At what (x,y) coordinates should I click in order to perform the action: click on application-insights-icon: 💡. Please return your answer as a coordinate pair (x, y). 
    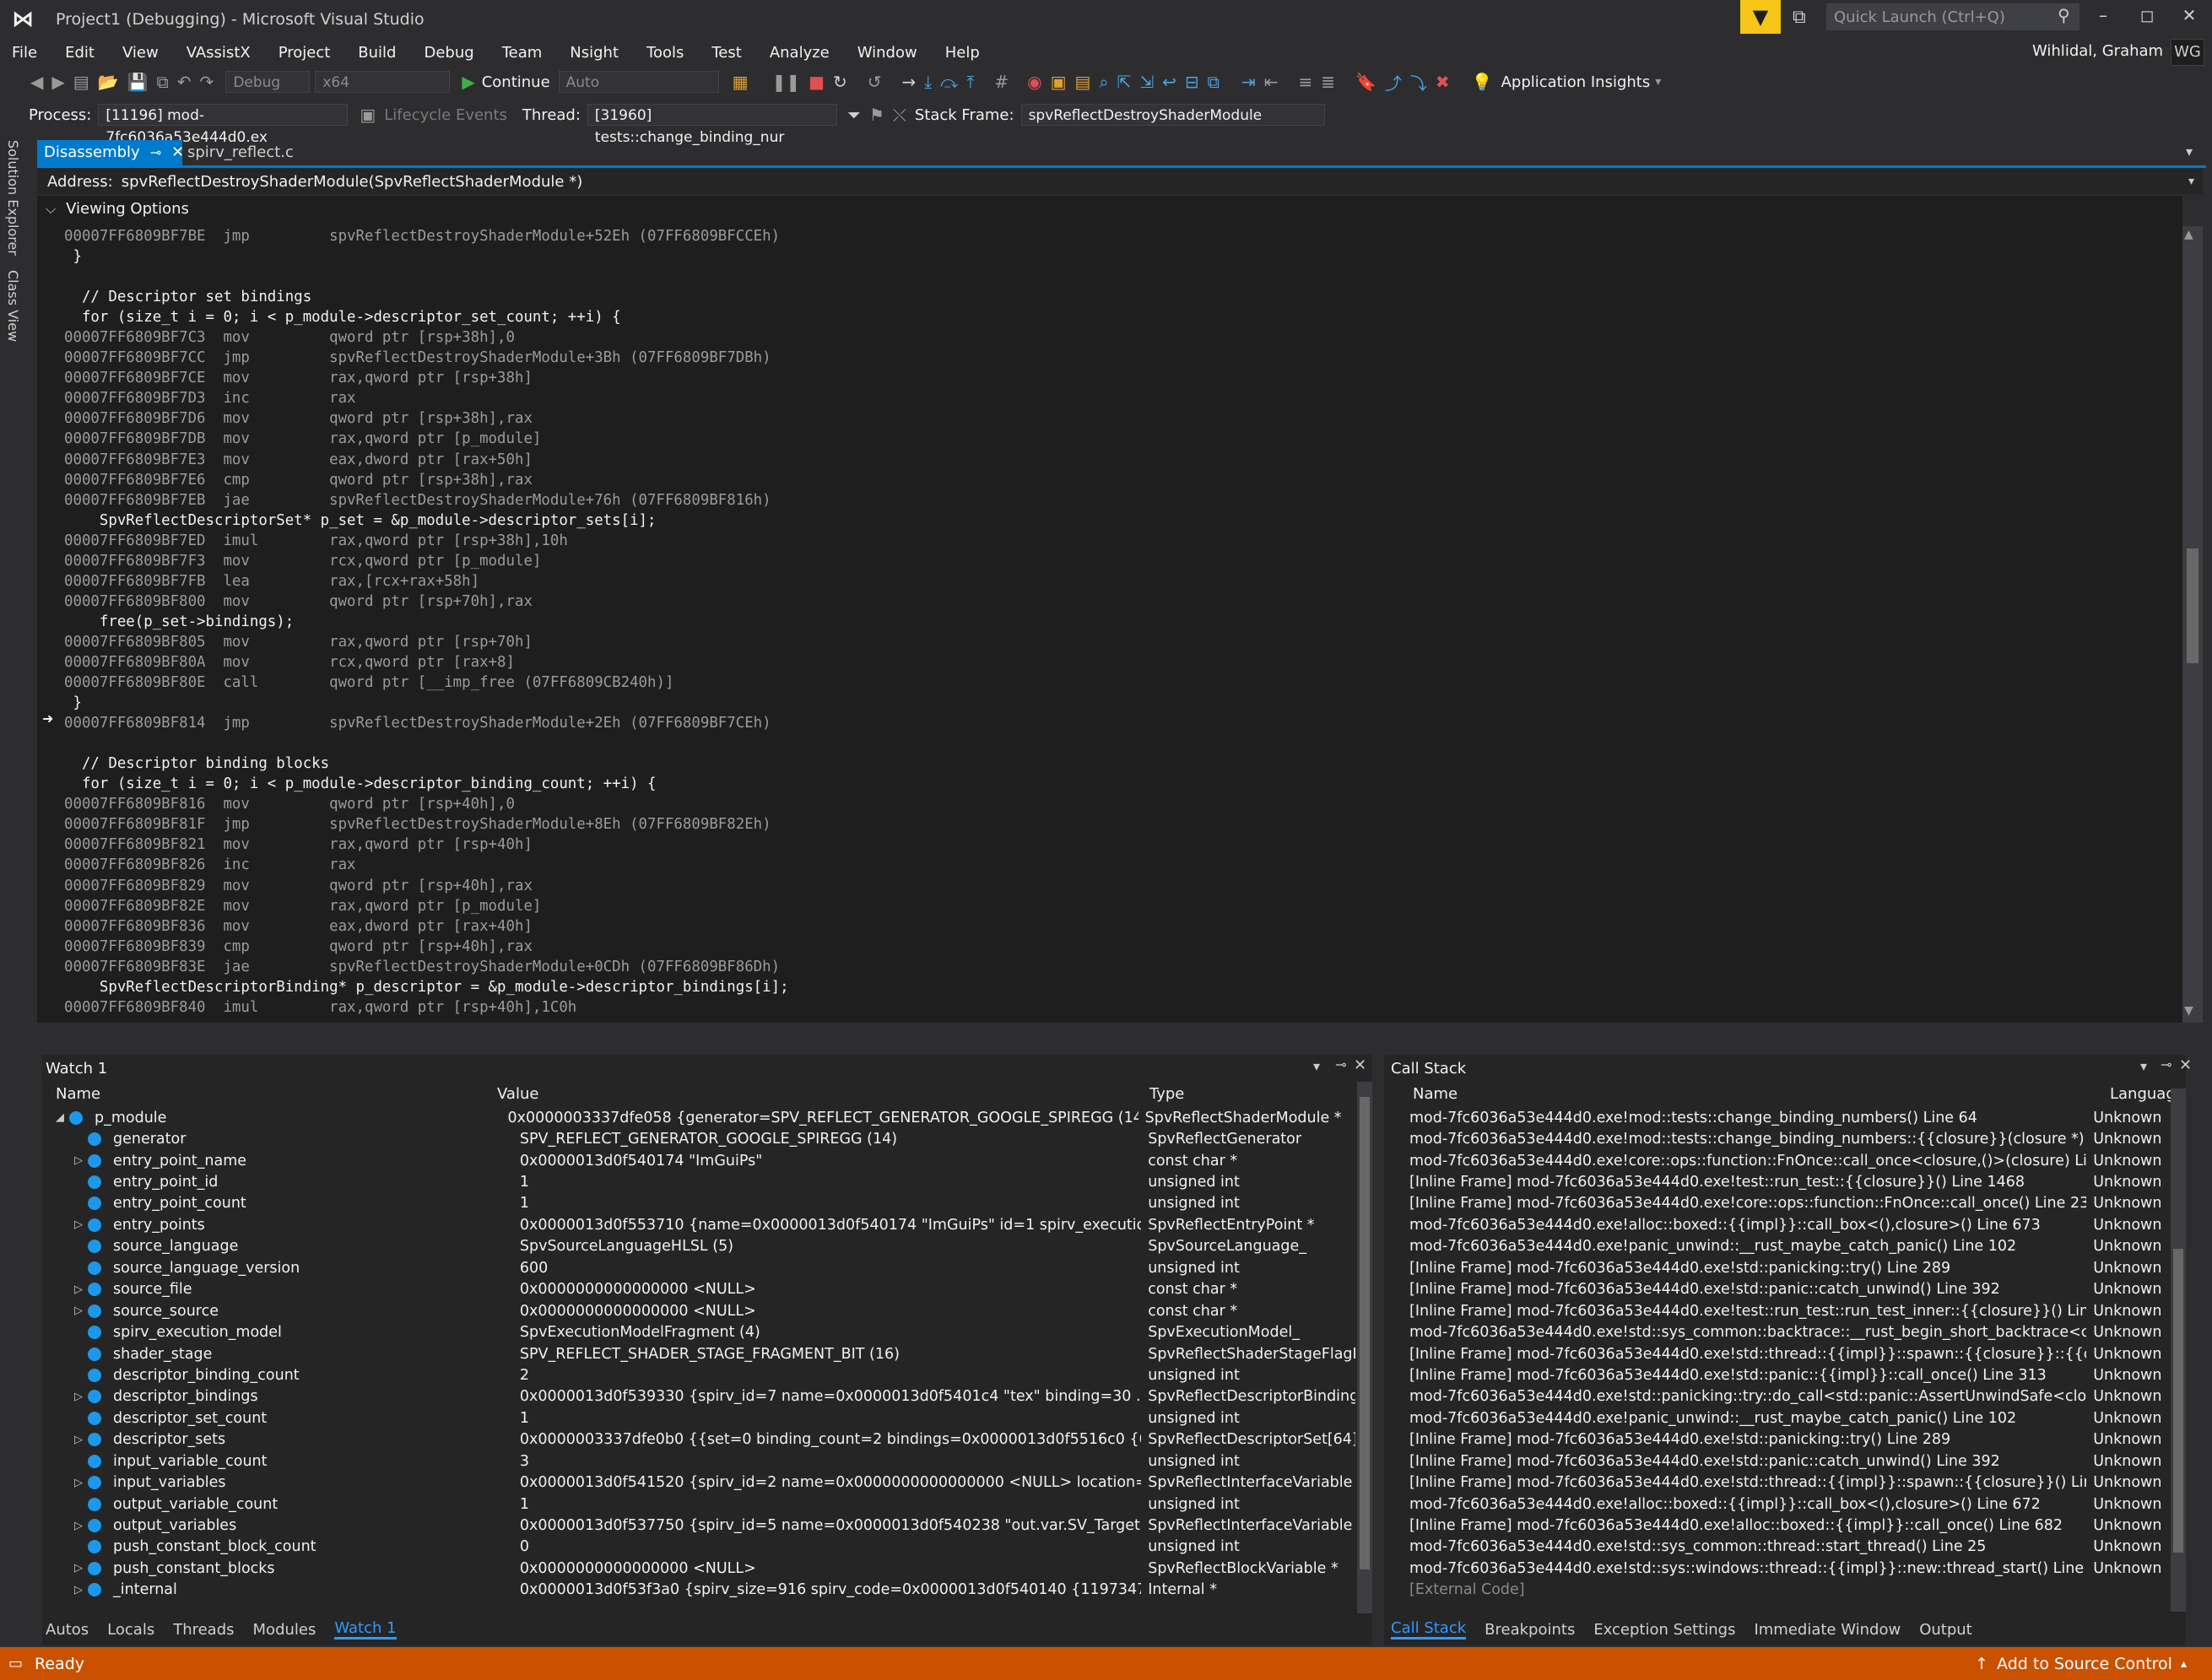
    Looking at the image, I should click on (1482, 82).